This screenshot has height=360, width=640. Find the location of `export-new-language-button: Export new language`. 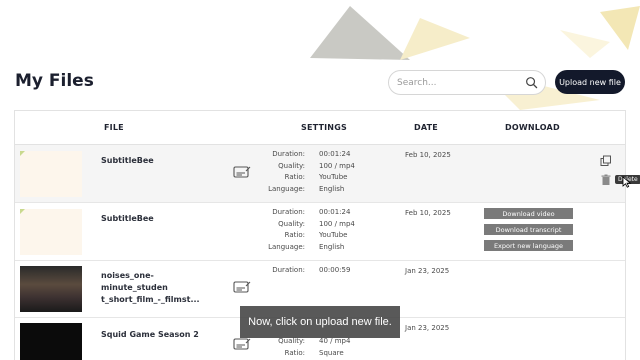

export-new-language-button: Export new language is located at coordinates (528, 245).